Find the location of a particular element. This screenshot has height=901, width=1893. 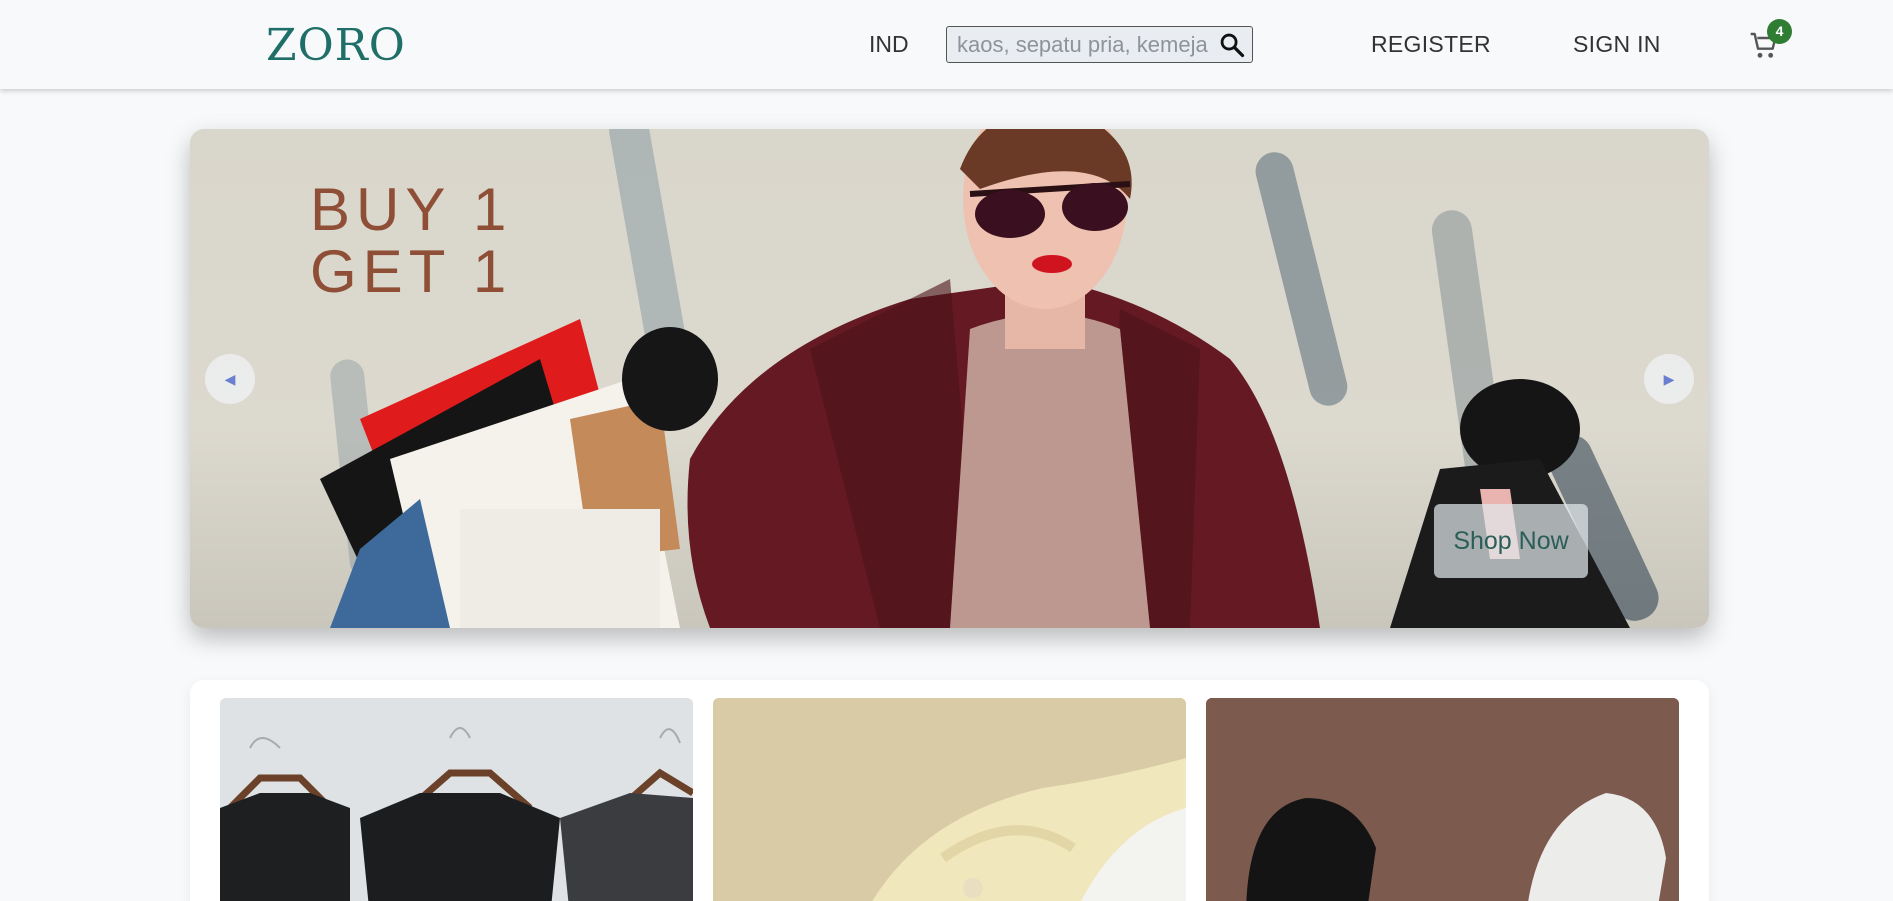

yellow-white-shirts-photo is located at coordinates (949, 799).